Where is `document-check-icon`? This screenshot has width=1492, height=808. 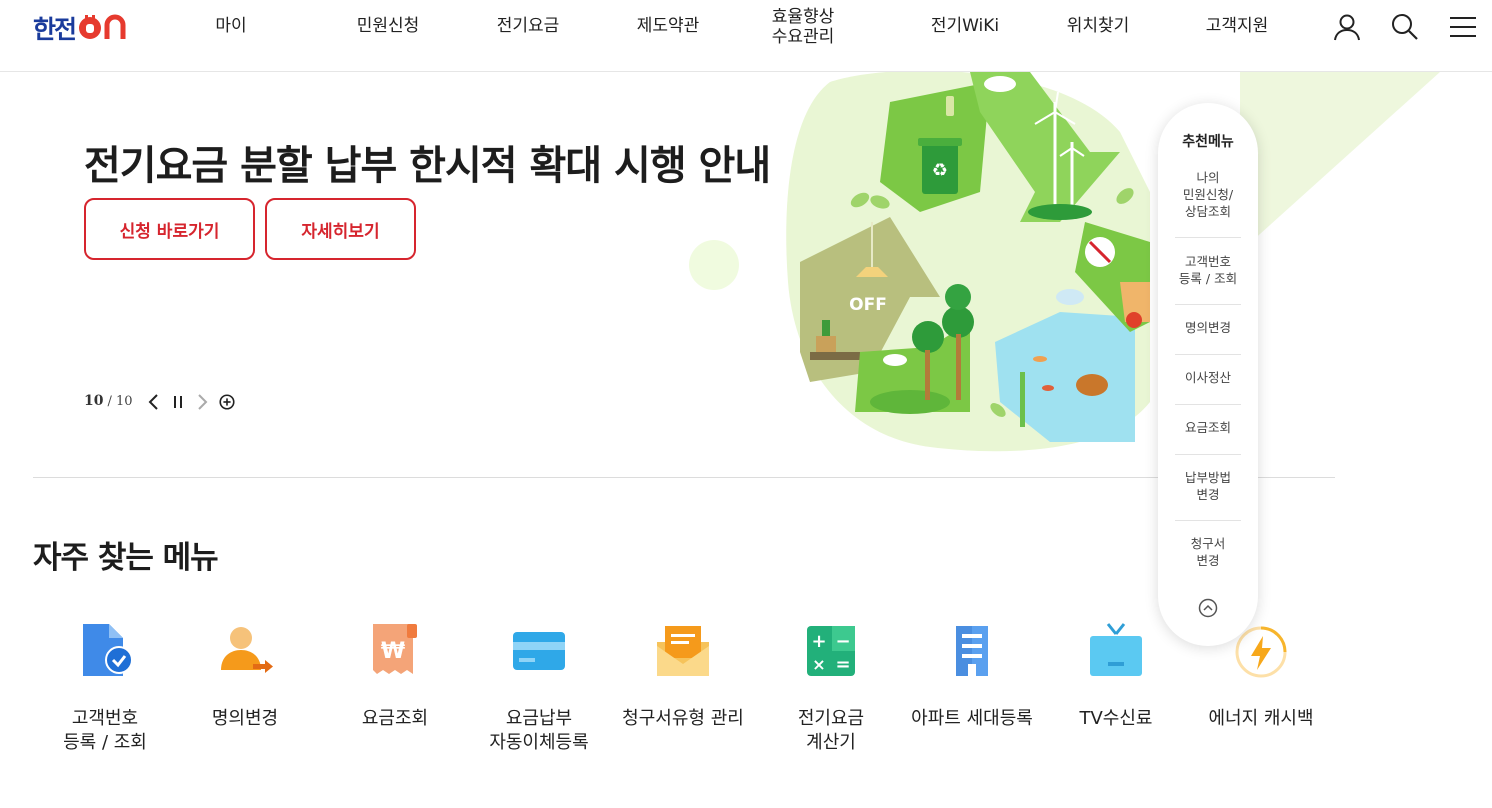
document-check-icon is located at coordinates (108, 650).